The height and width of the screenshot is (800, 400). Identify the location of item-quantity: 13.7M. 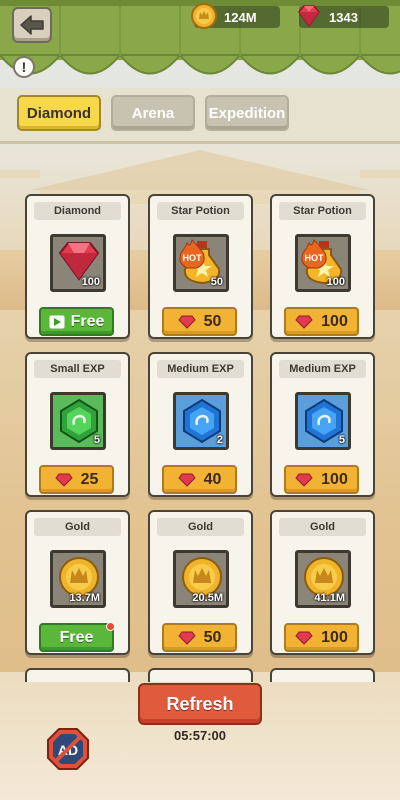
(84, 598).